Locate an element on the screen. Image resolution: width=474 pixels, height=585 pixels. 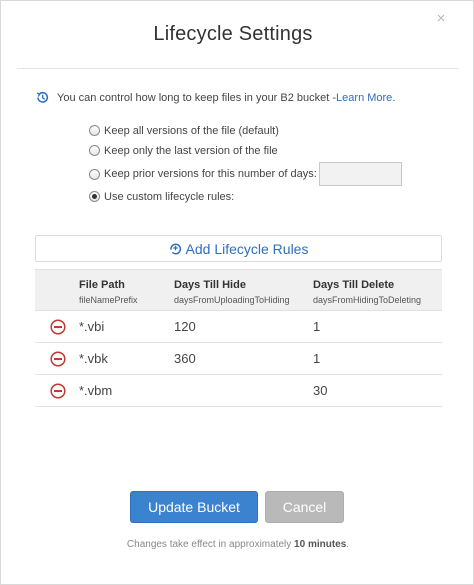
option-label: Keep all versions of the file (default) is located at coordinates (191, 130).